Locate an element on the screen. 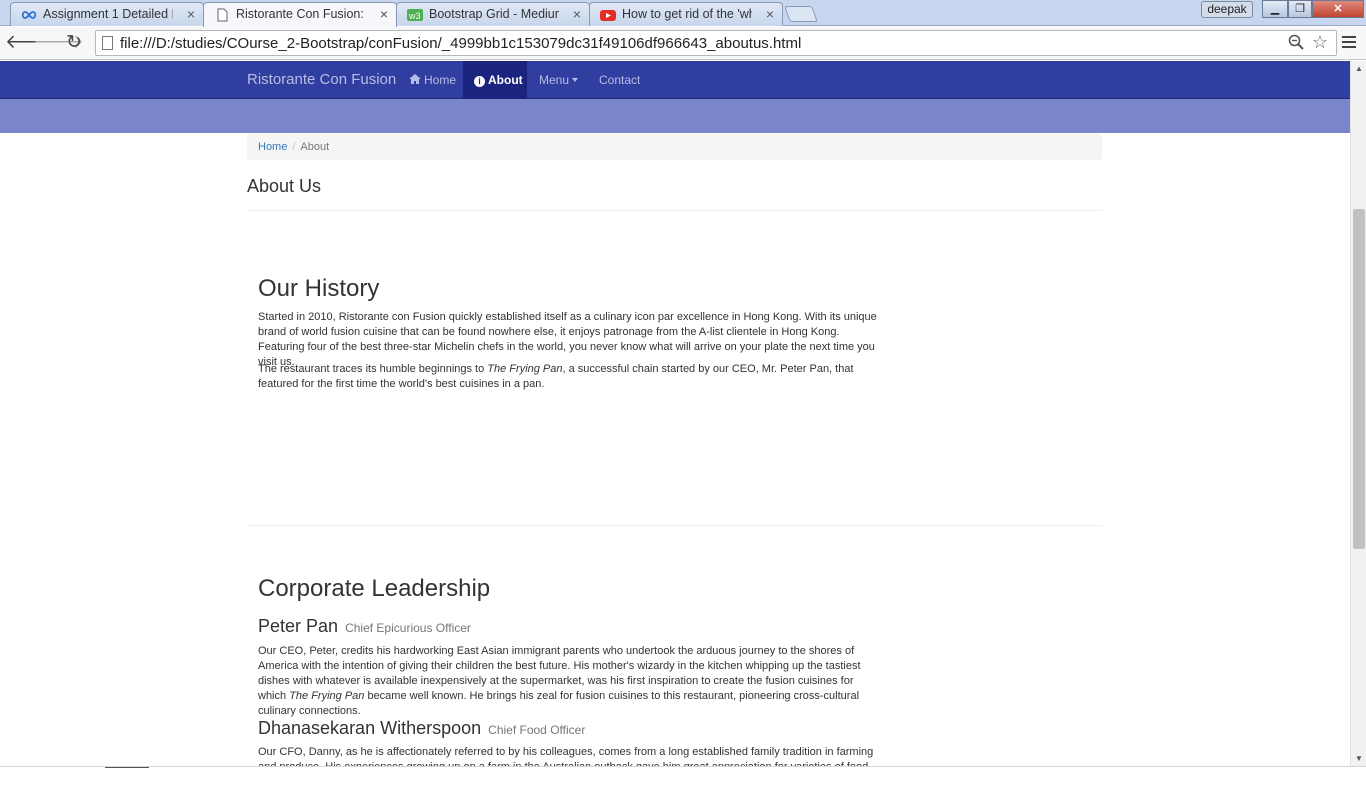 The width and height of the screenshot is (1366, 794). page-title: About Us is located at coordinates (284, 186).